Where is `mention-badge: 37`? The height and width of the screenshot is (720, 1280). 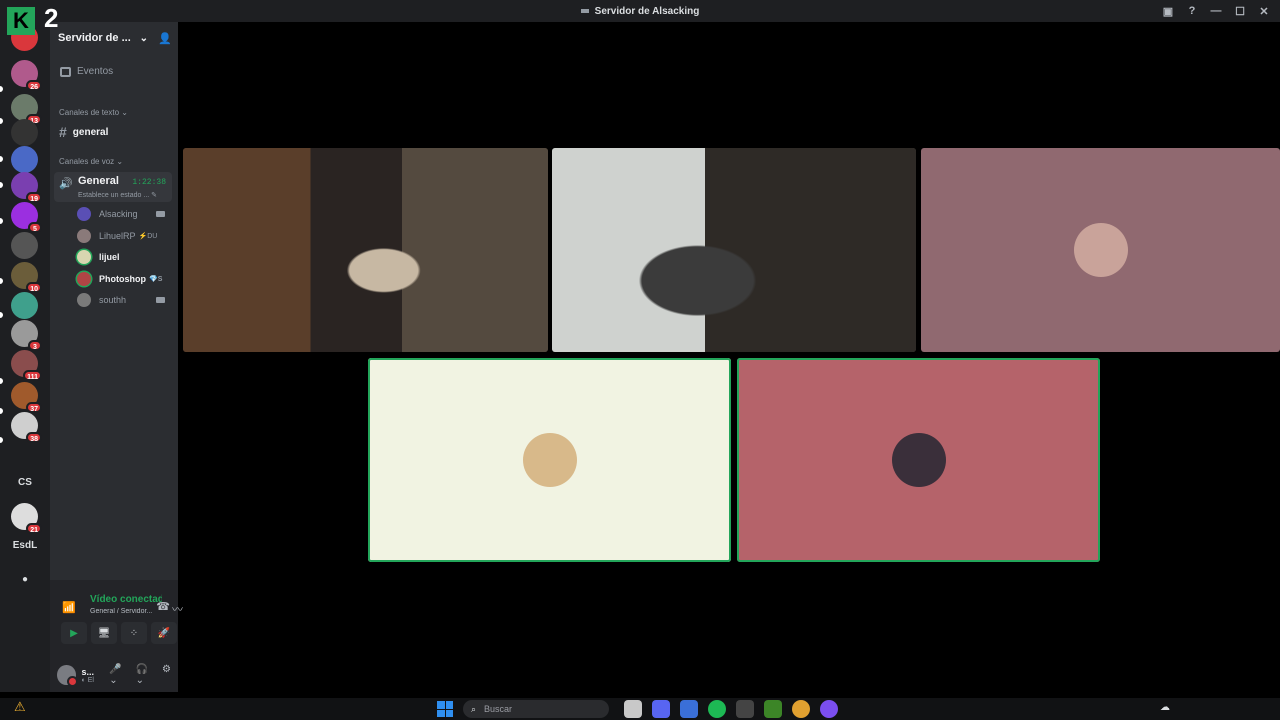 mention-badge: 37 is located at coordinates (34, 407).